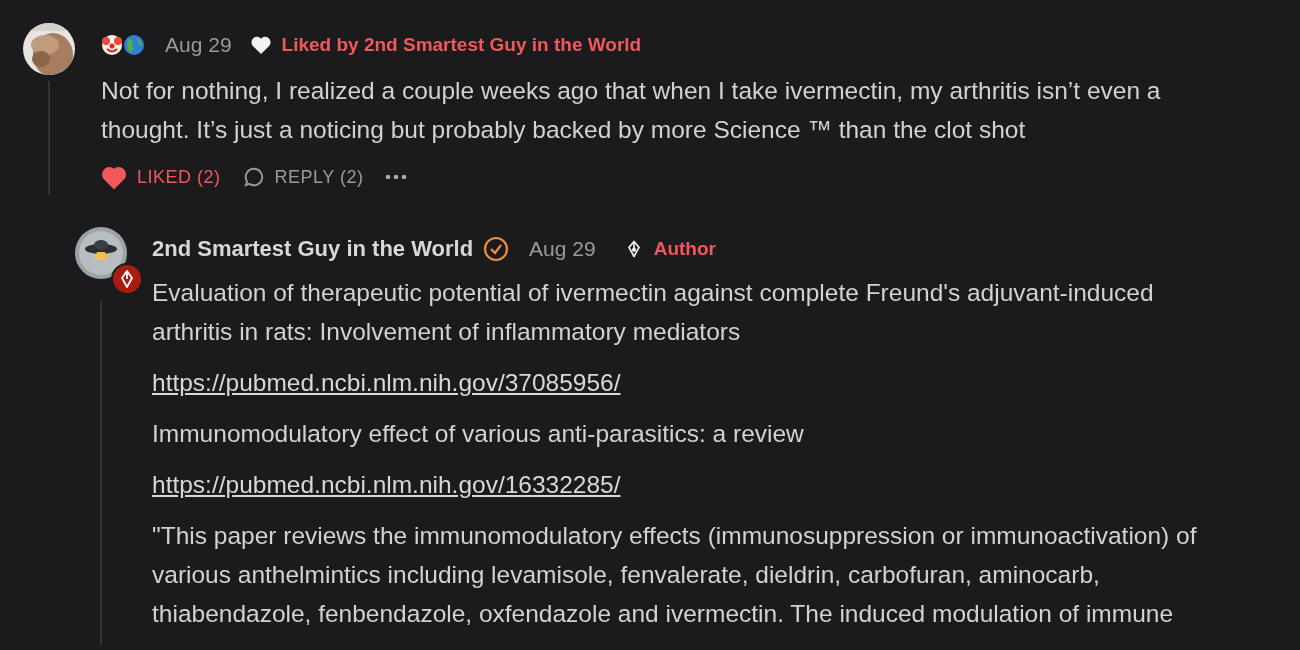 This screenshot has width=1300, height=650. What do you see at coordinates (112, 45) in the screenshot?
I see `clown-face-icon` at bounding box center [112, 45].